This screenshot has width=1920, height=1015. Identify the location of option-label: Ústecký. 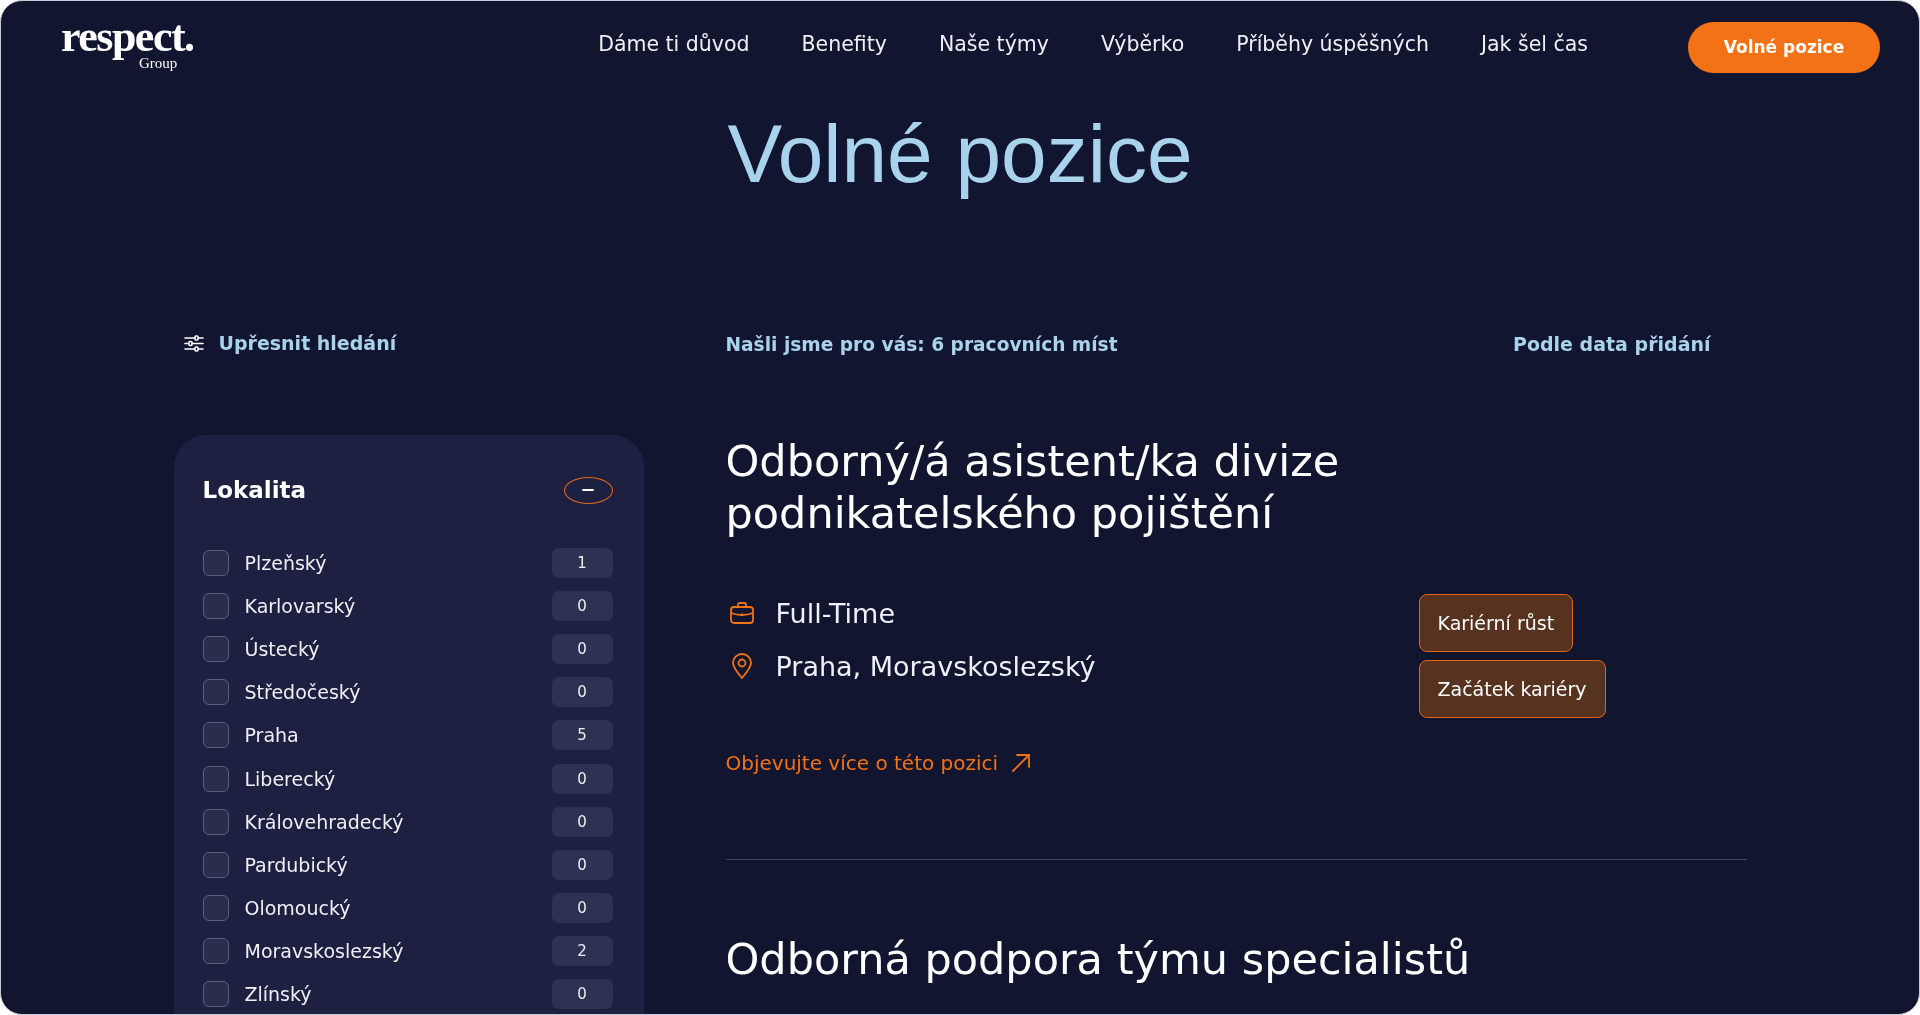
(282, 648).